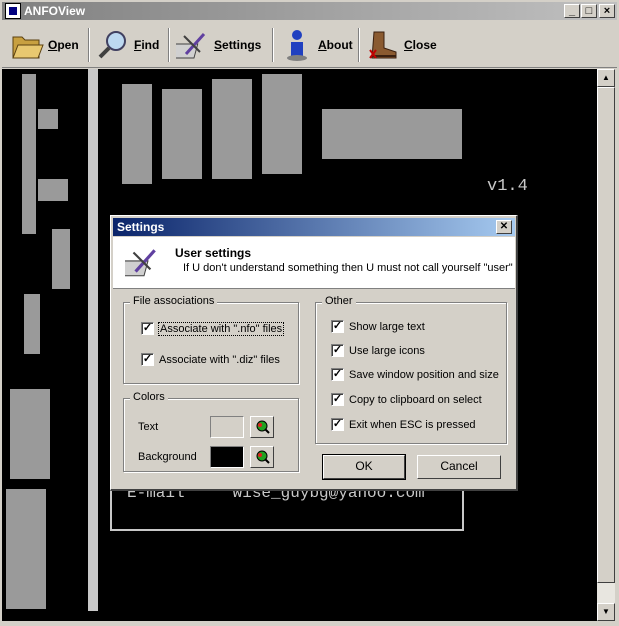 The image size is (619, 626). I want to click on use-large-icons-checkbox: ✓ Use large icons, so click(378, 350).